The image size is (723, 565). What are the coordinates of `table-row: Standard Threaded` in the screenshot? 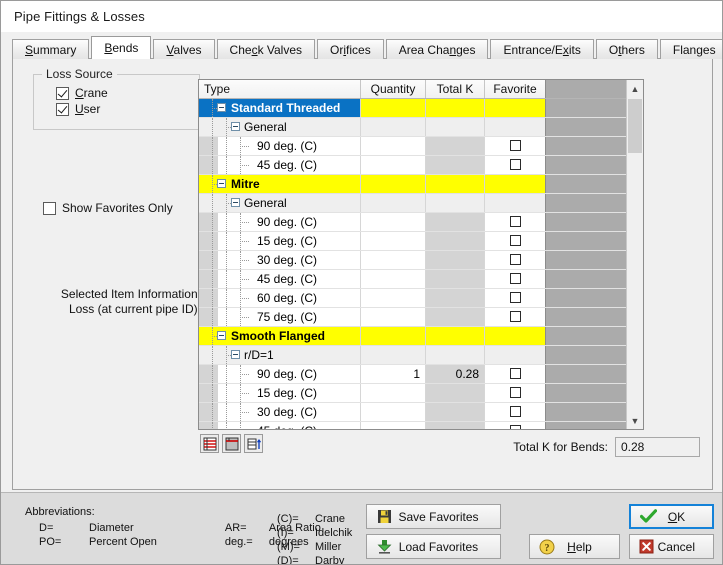 It's located at (413, 108).